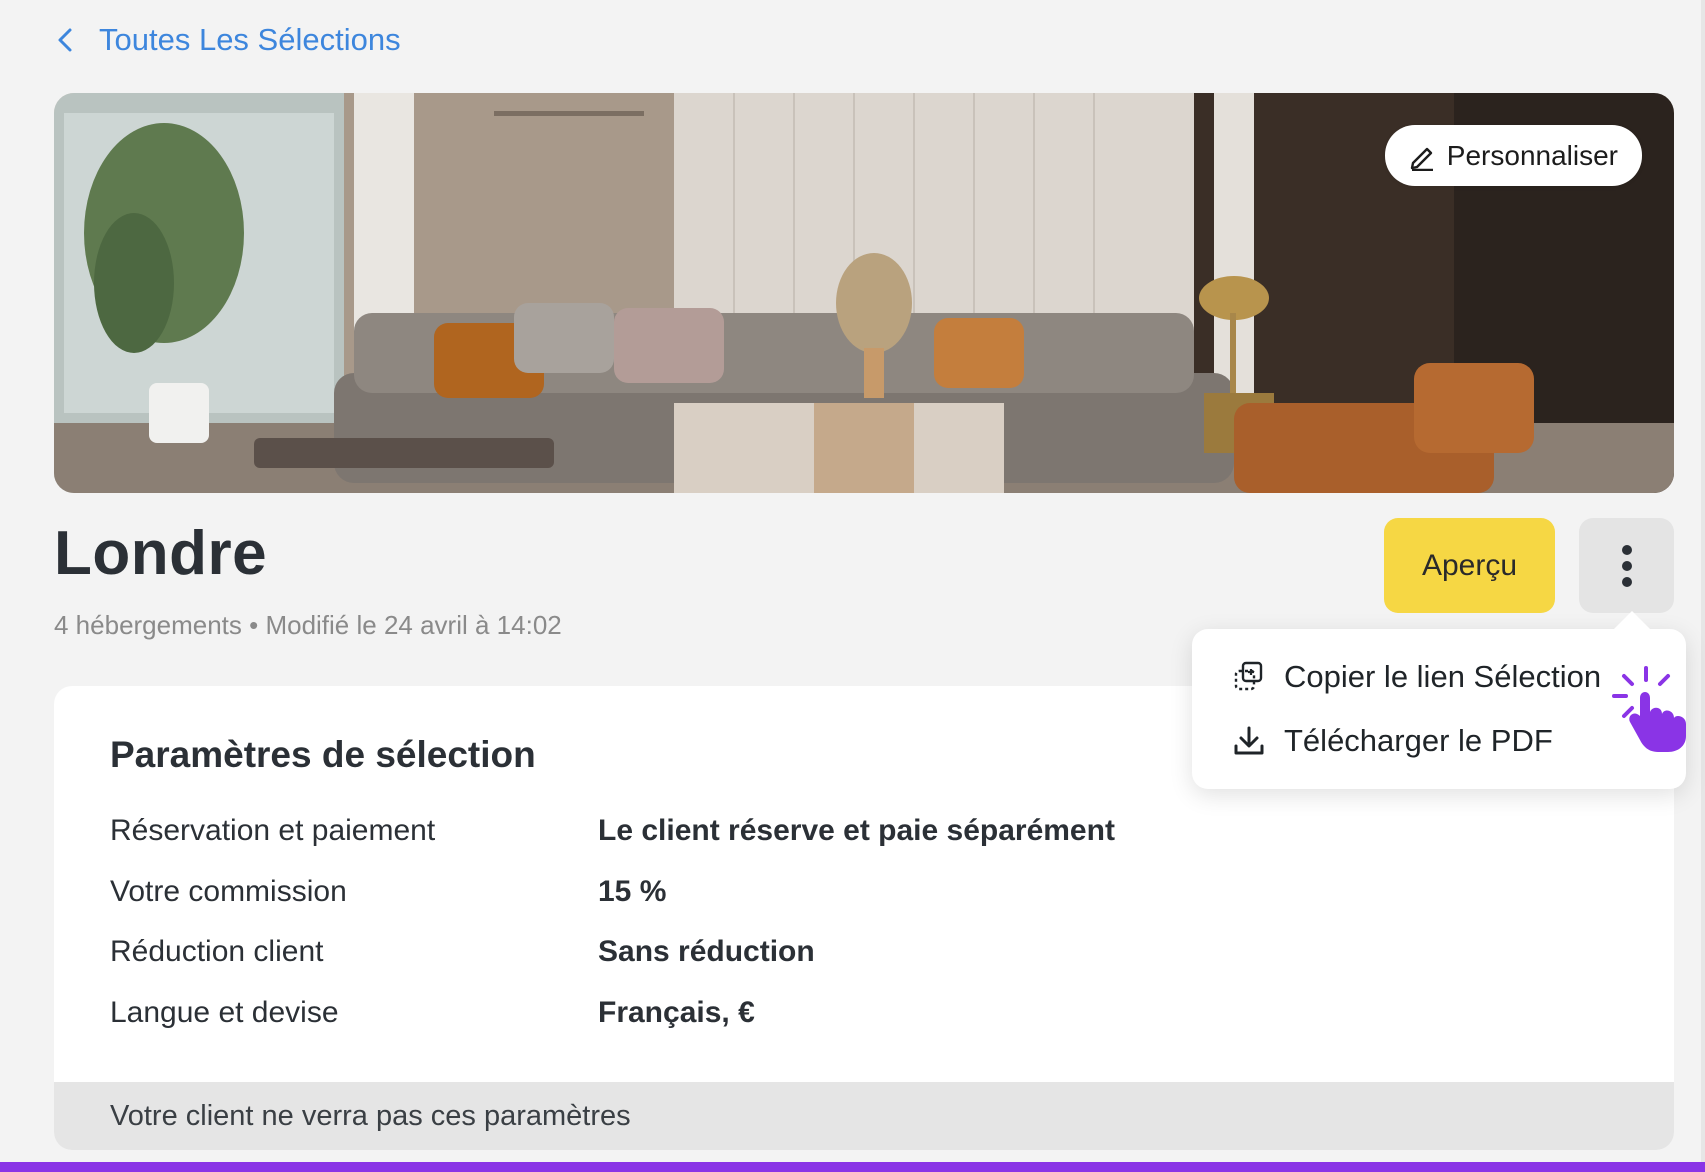  I want to click on preview-button-label: Aperçu, so click(1469, 565).